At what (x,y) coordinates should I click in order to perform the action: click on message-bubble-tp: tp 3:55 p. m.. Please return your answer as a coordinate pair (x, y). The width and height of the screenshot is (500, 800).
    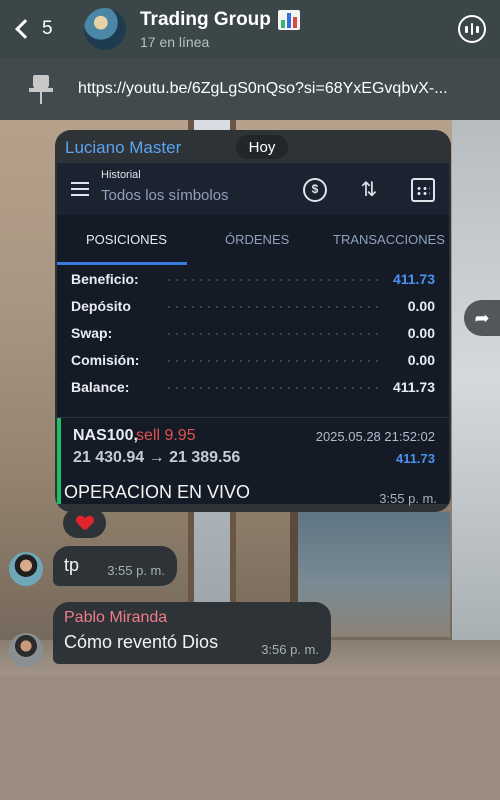
    Looking at the image, I should click on (115, 566).